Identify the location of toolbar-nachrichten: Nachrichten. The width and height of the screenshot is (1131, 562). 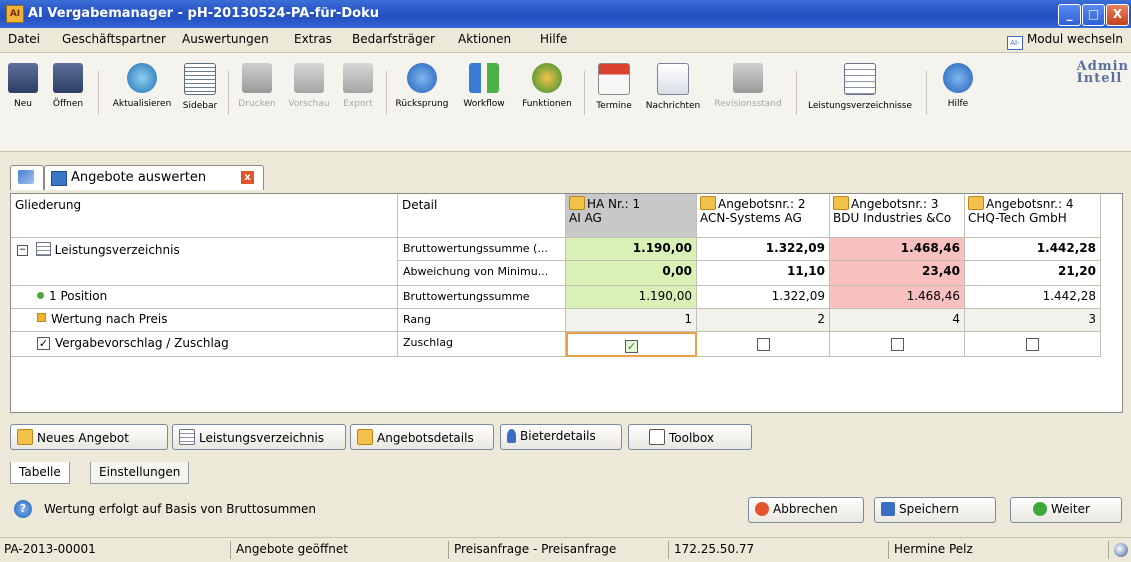
(673, 85).